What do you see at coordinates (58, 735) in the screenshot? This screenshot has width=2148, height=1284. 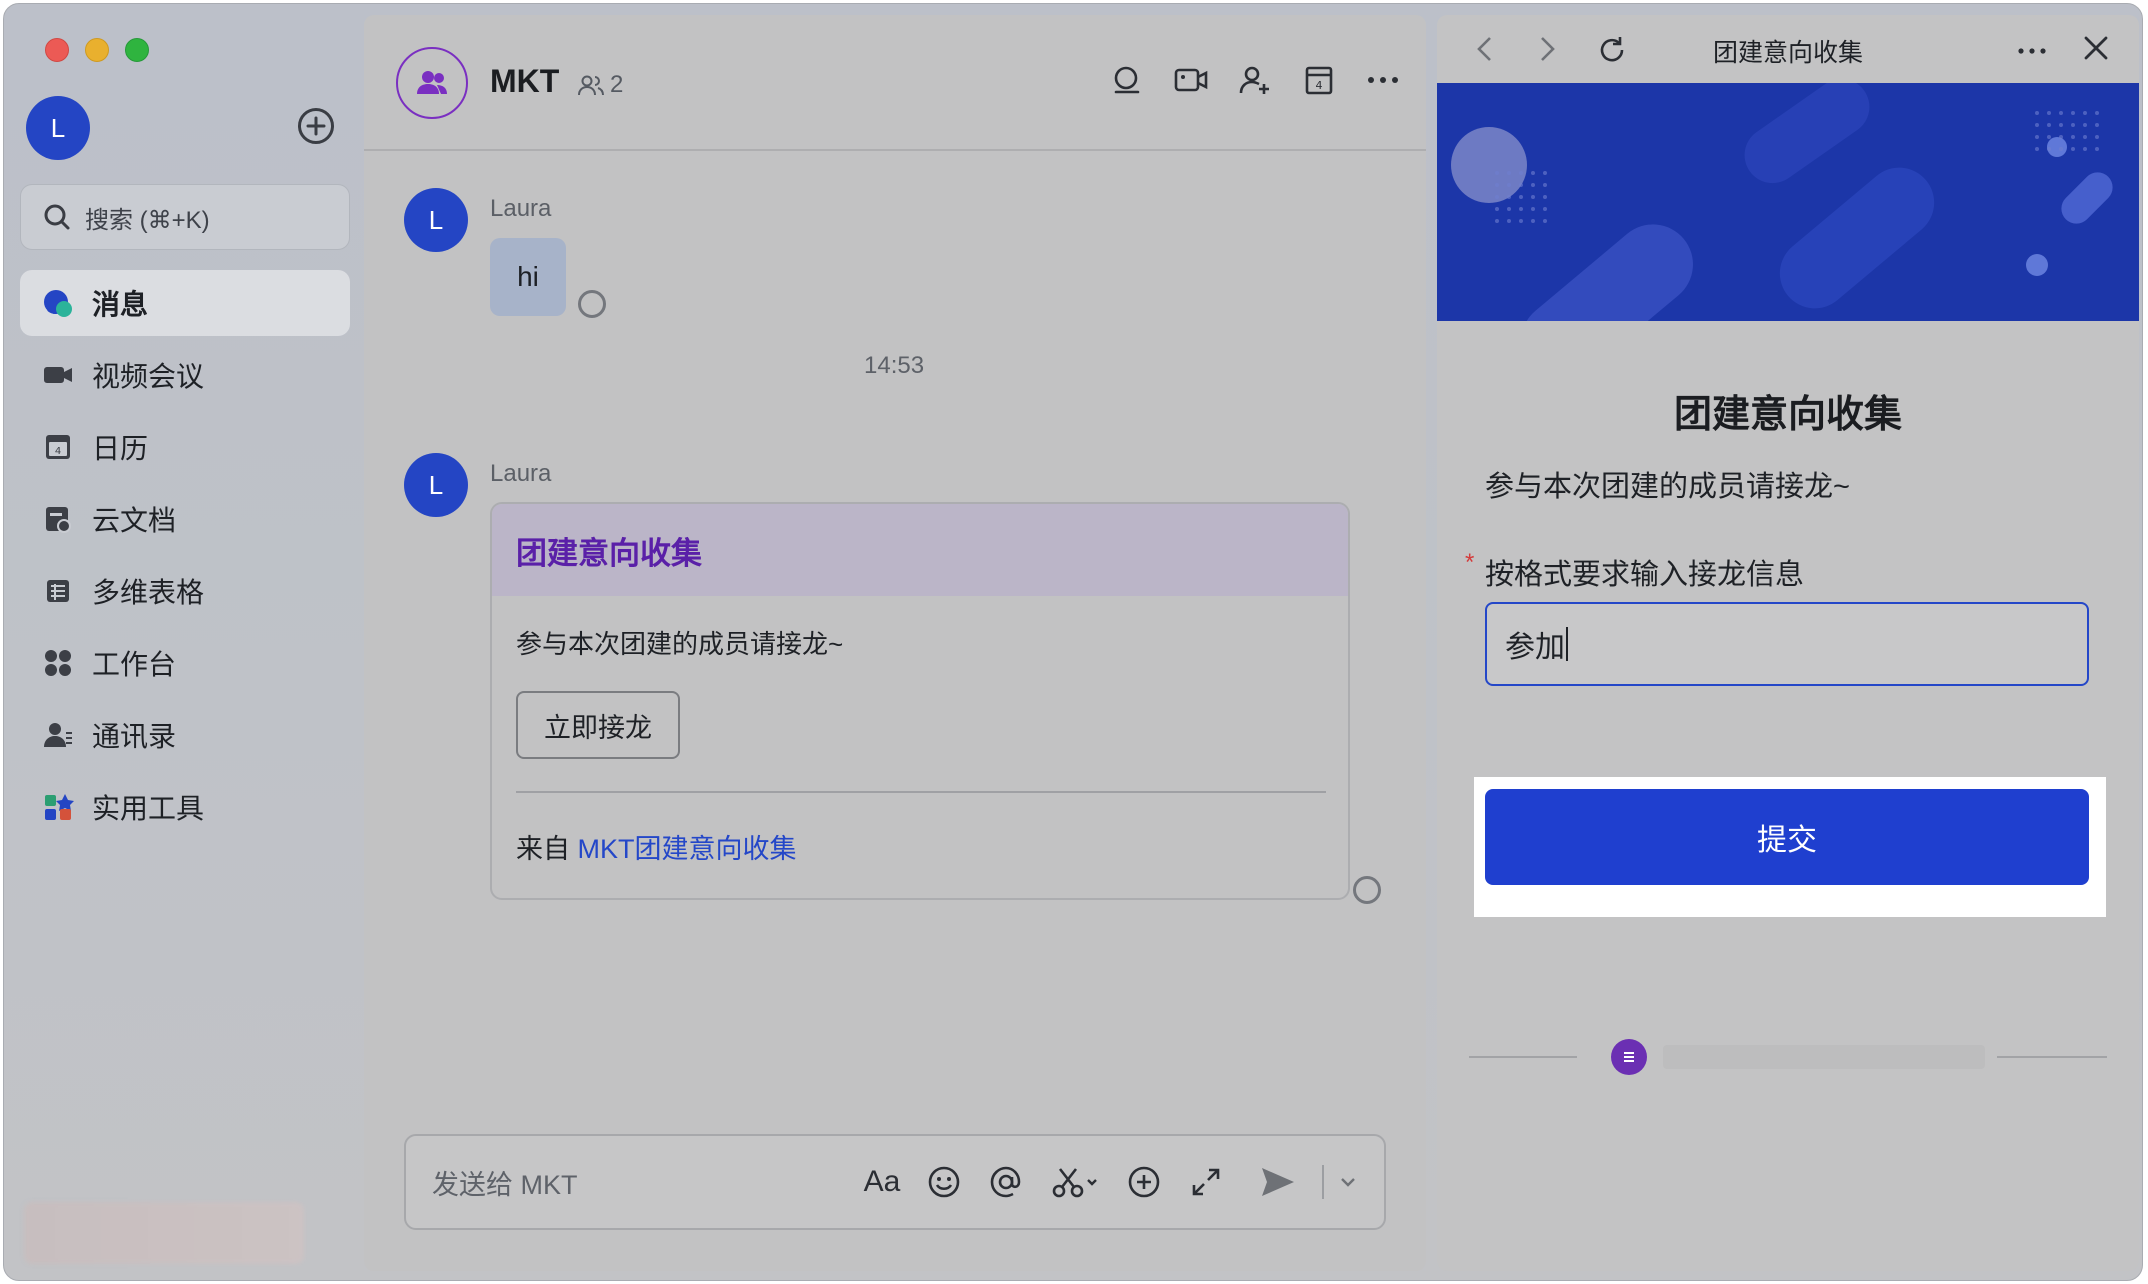 I see `contacts-icon` at bounding box center [58, 735].